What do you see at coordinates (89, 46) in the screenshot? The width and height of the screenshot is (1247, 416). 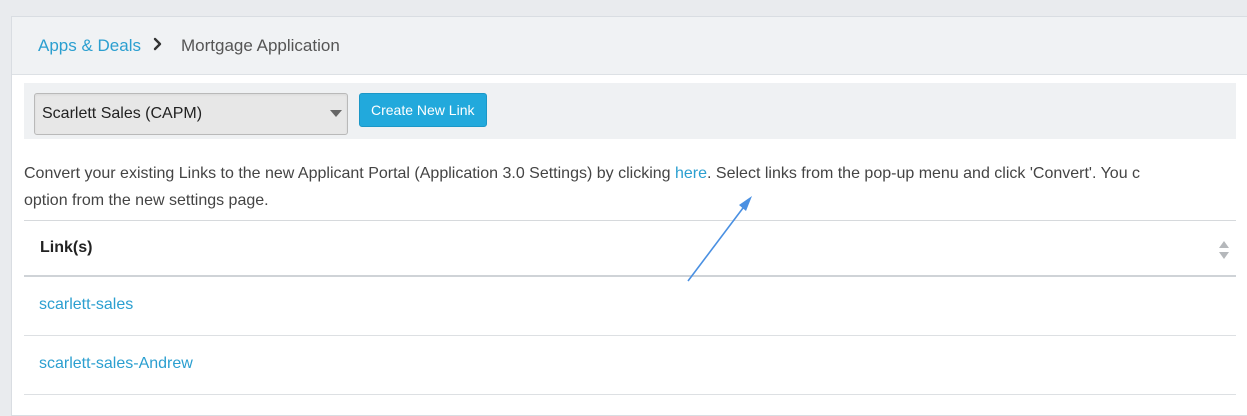 I see `breadcrumb-apps-deals-link: Apps & Deals` at bounding box center [89, 46].